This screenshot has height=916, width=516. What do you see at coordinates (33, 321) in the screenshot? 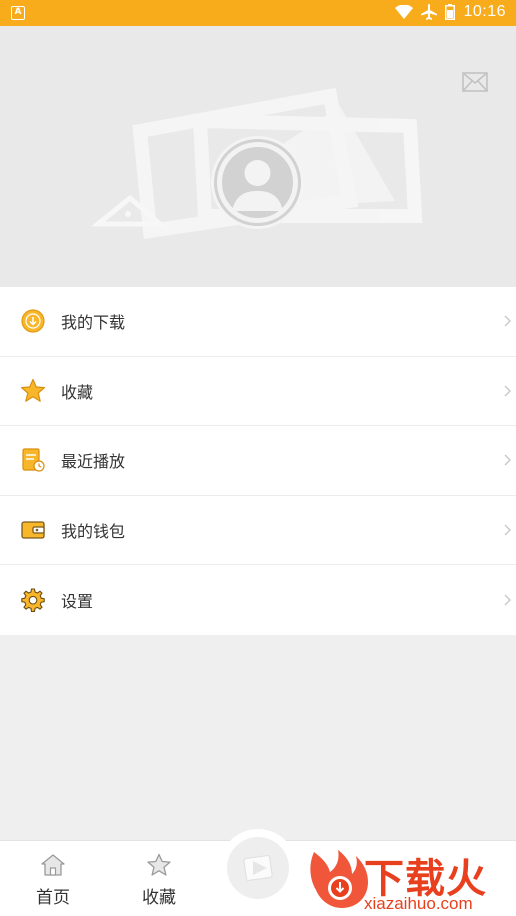
I see `download-icon` at bounding box center [33, 321].